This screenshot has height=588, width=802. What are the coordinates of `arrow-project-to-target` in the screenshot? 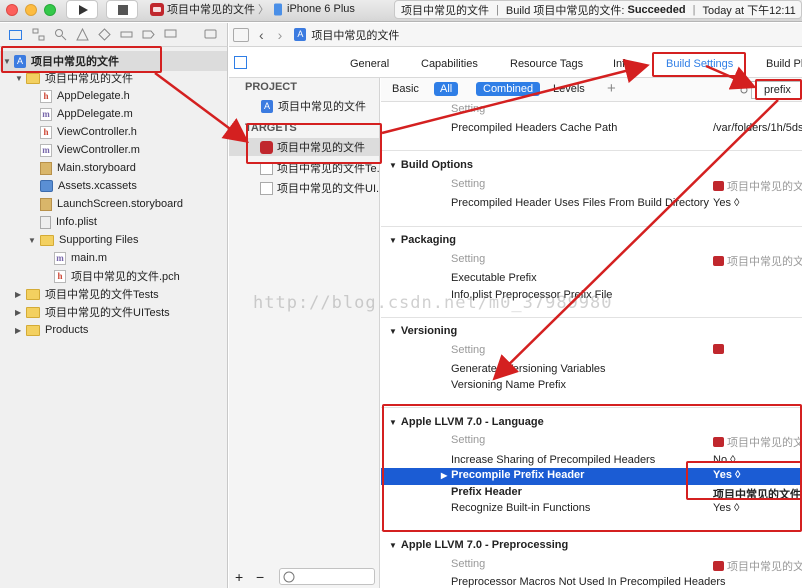 It's located at (202, 107).